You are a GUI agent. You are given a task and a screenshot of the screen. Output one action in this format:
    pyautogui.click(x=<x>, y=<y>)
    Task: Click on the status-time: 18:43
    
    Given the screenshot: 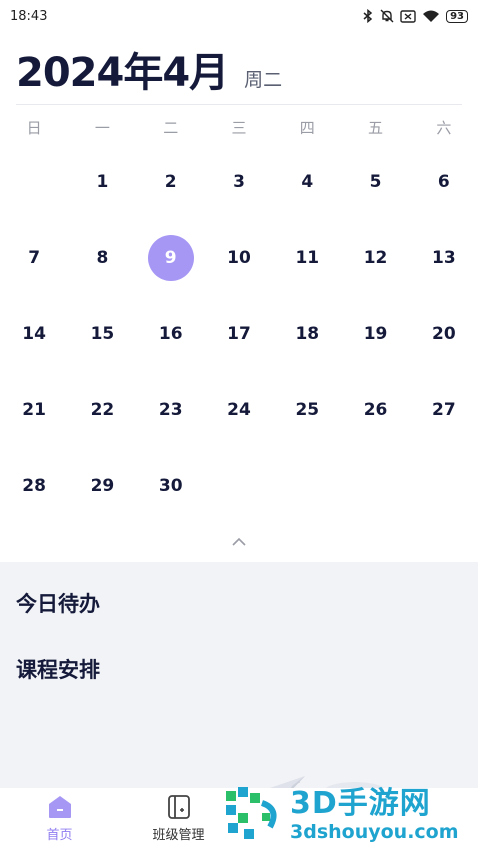 What is the action you would take?
    pyautogui.click(x=29, y=16)
    